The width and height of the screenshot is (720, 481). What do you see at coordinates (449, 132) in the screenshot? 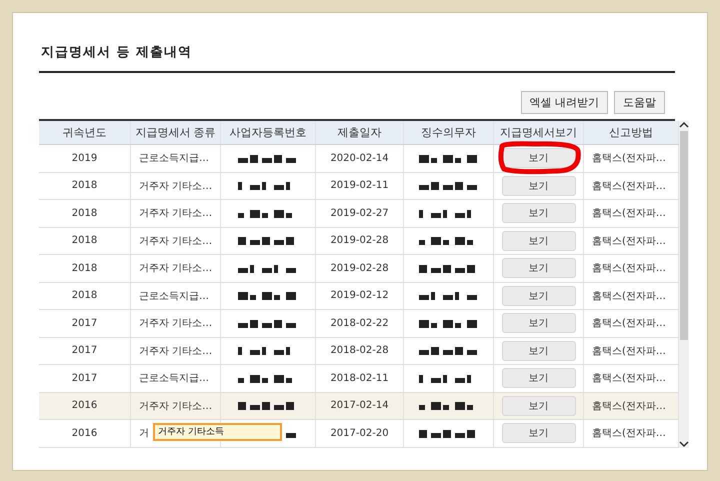
I see `column-header: 징수의무자` at bounding box center [449, 132].